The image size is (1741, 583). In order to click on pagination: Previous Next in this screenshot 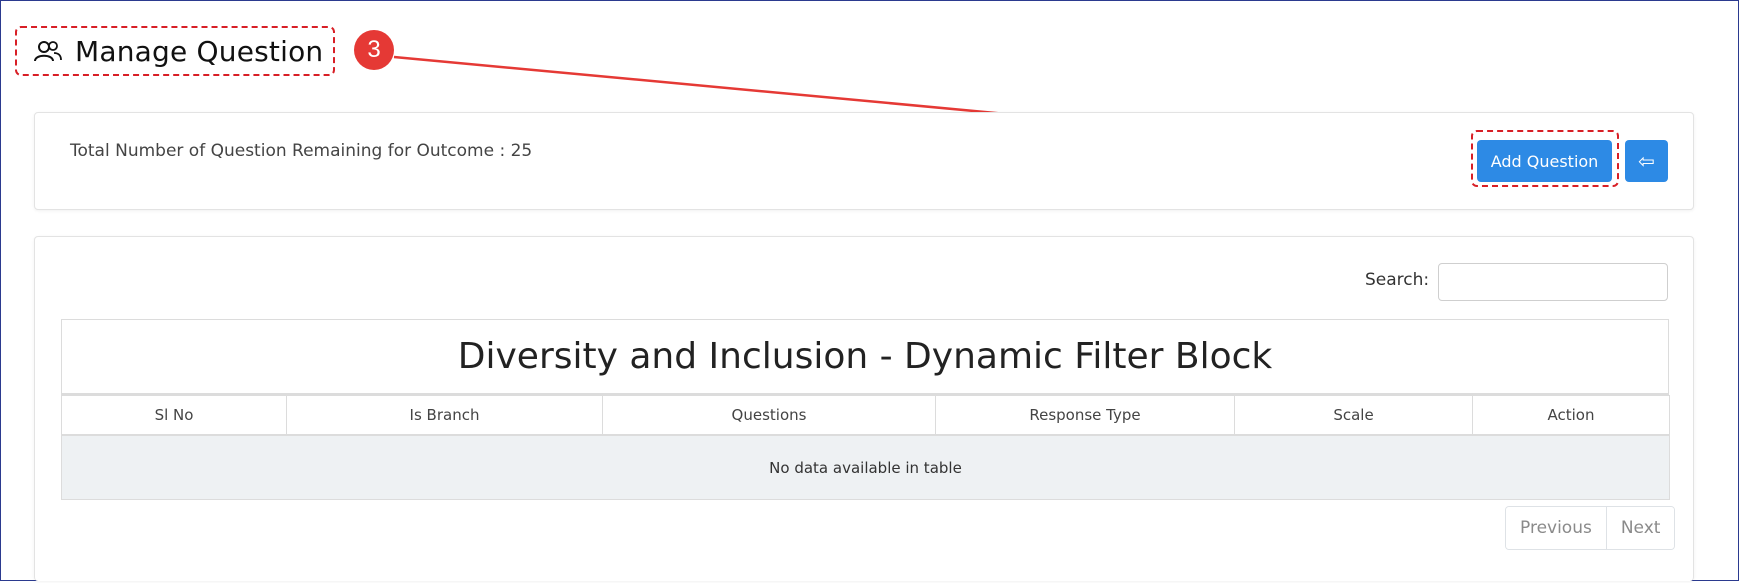, I will do `click(1590, 528)`.